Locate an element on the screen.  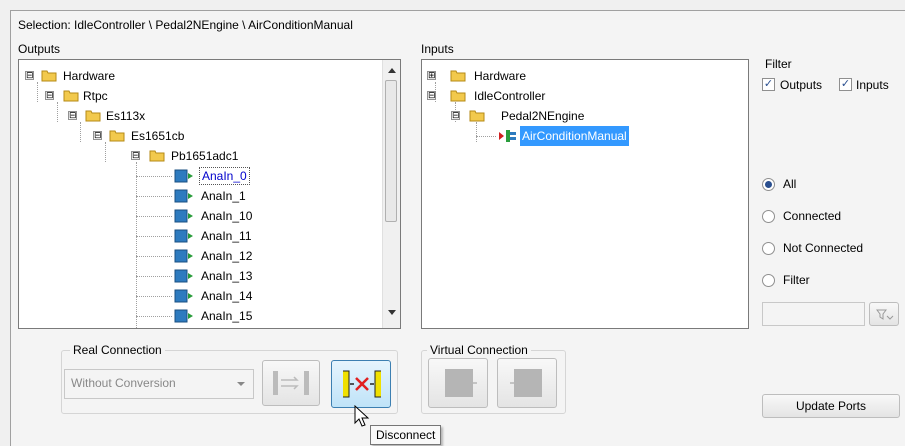
tree-node-hardware: ⊟ Hardware is located at coordinates (196, 76).